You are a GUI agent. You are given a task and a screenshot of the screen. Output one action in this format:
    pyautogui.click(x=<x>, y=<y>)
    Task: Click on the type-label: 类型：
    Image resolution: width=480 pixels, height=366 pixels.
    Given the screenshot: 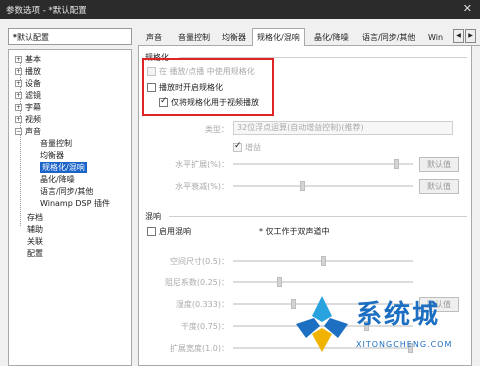 What is the action you would take?
    pyautogui.click(x=217, y=129)
    